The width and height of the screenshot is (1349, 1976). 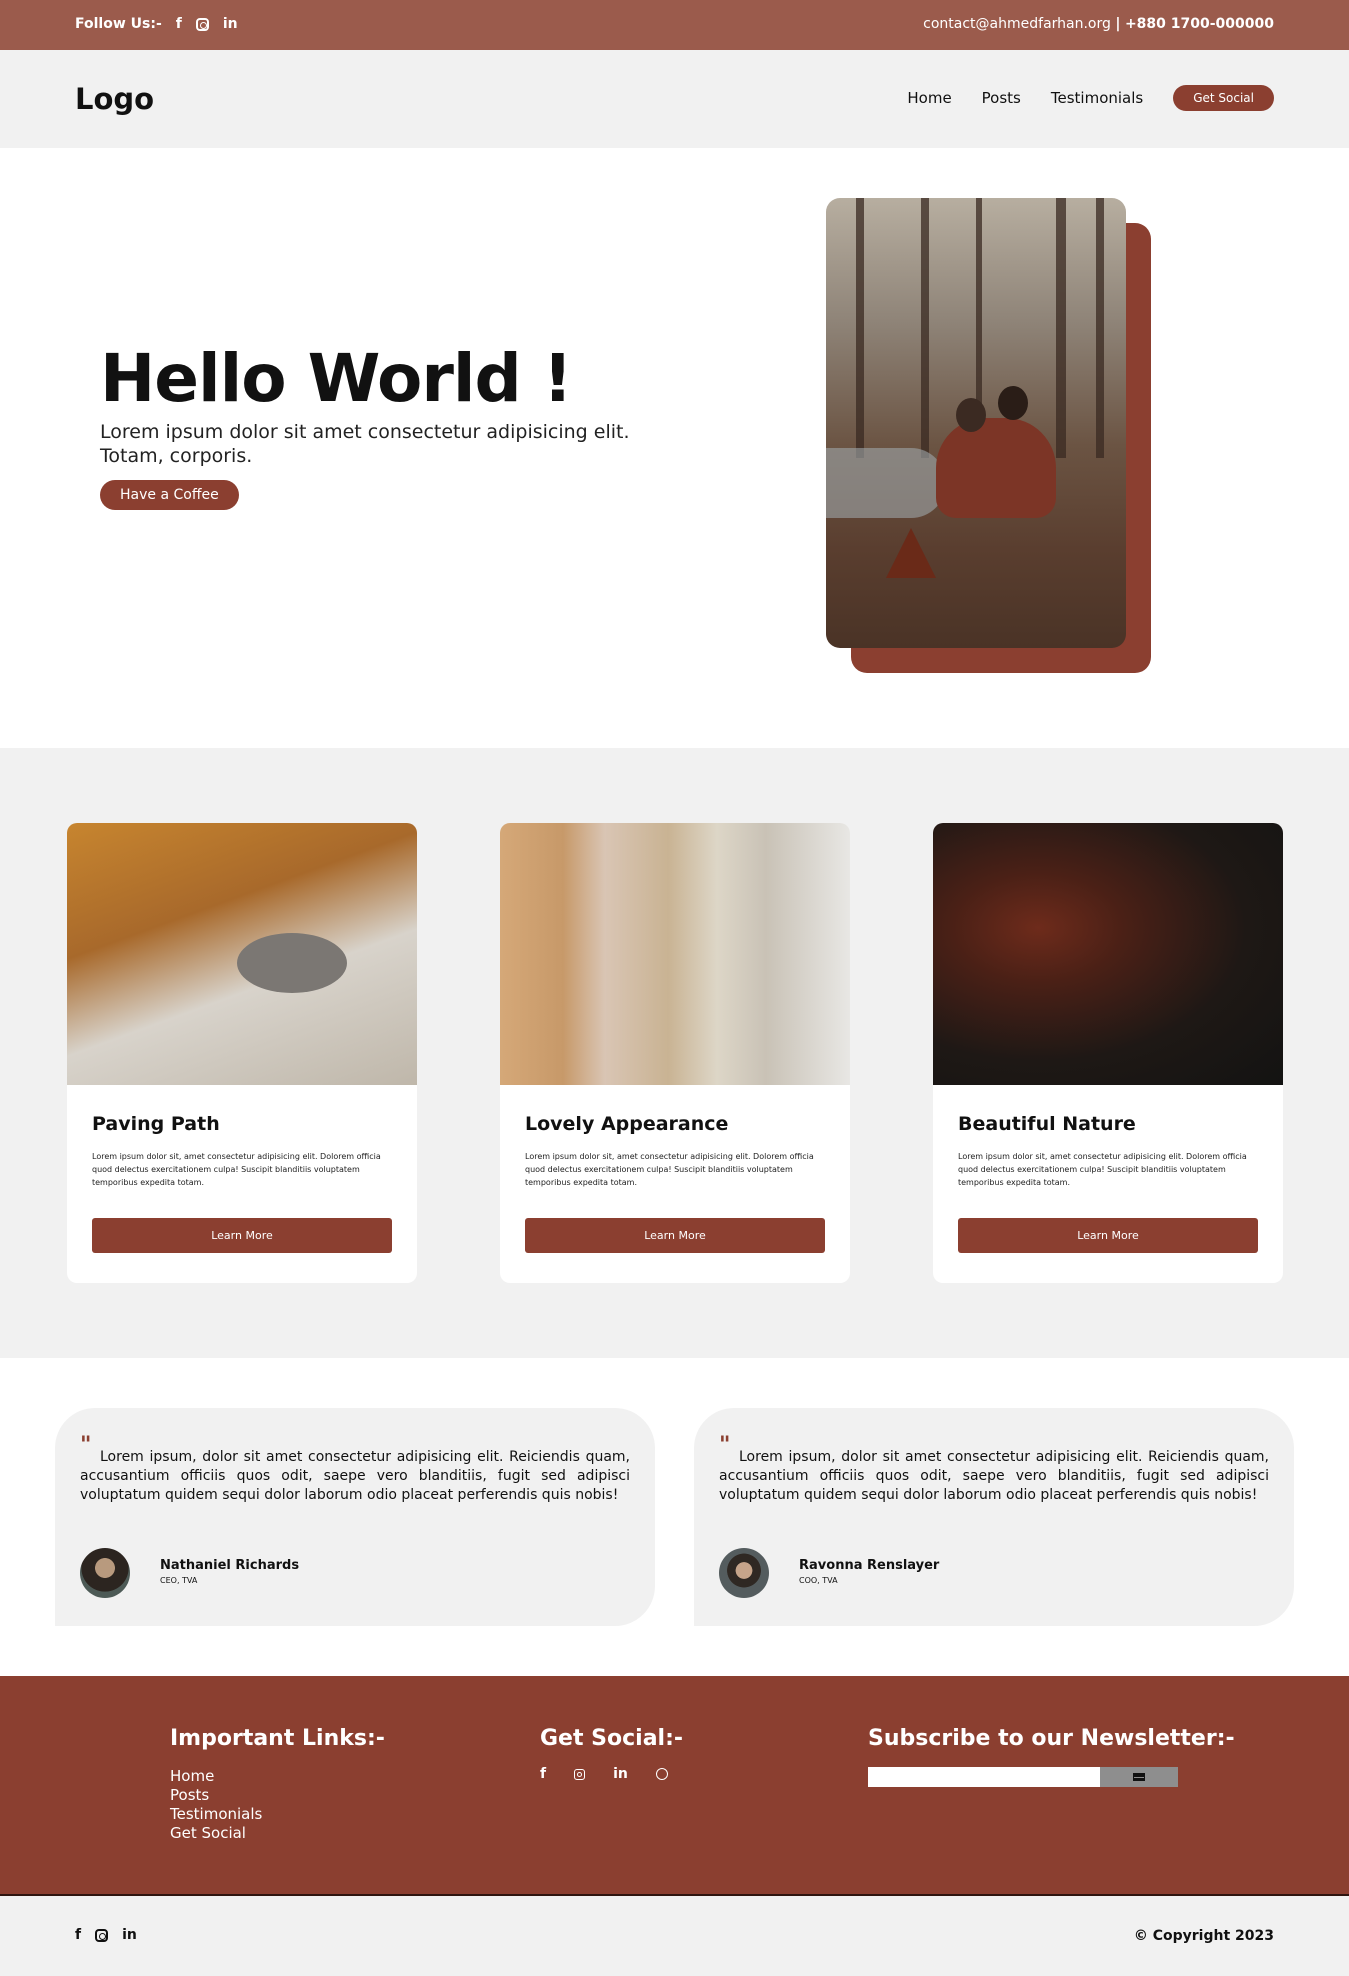 What do you see at coordinates (156, 1124) in the screenshot?
I see `post-title: Paving Path` at bounding box center [156, 1124].